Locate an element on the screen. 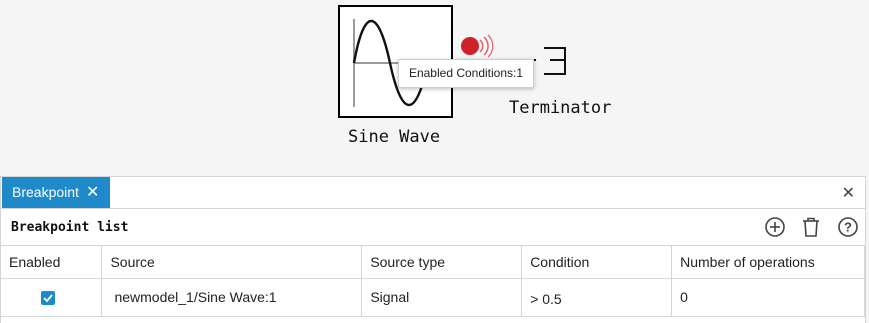 This screenshot has height=323, width=869. panel-close-icon: ✕ is located at coordinates (848, 193).